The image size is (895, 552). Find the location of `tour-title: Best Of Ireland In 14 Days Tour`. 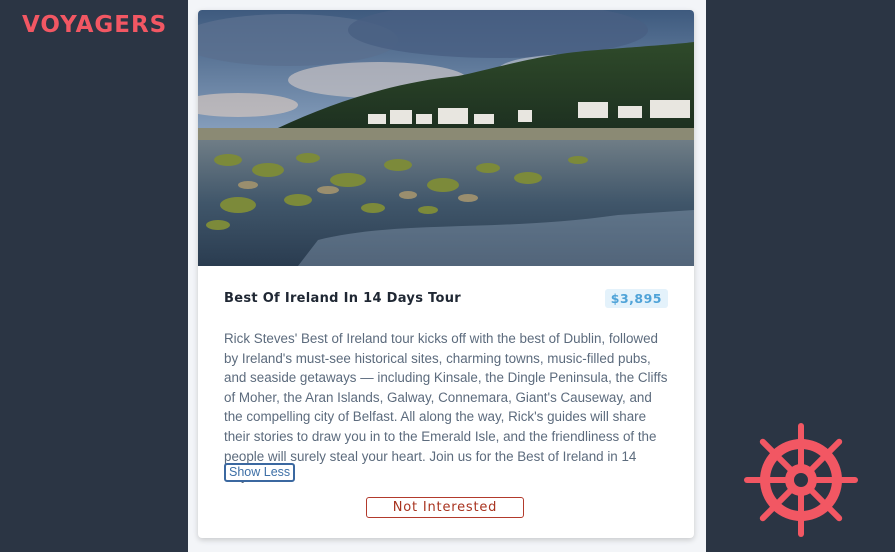

tour-title: Best Of Ireland In 14 Days Tour is located at coordinates (342, 298).